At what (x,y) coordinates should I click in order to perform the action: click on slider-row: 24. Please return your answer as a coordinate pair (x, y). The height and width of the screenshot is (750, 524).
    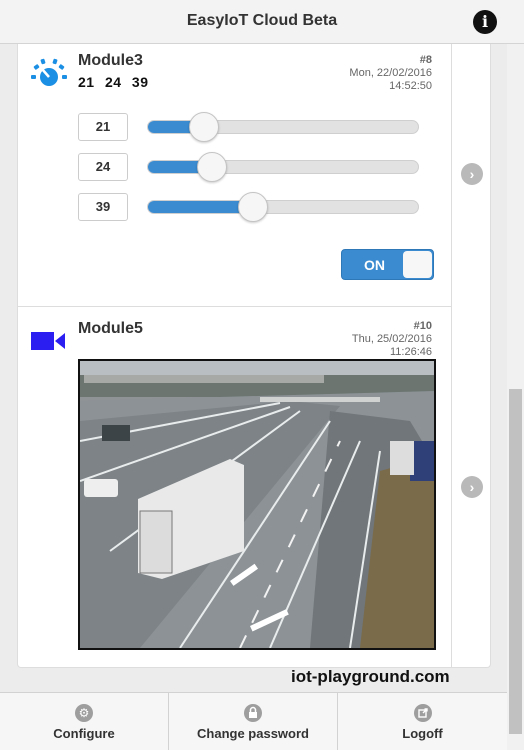
    Looking at the image, I should click on (250, 167).